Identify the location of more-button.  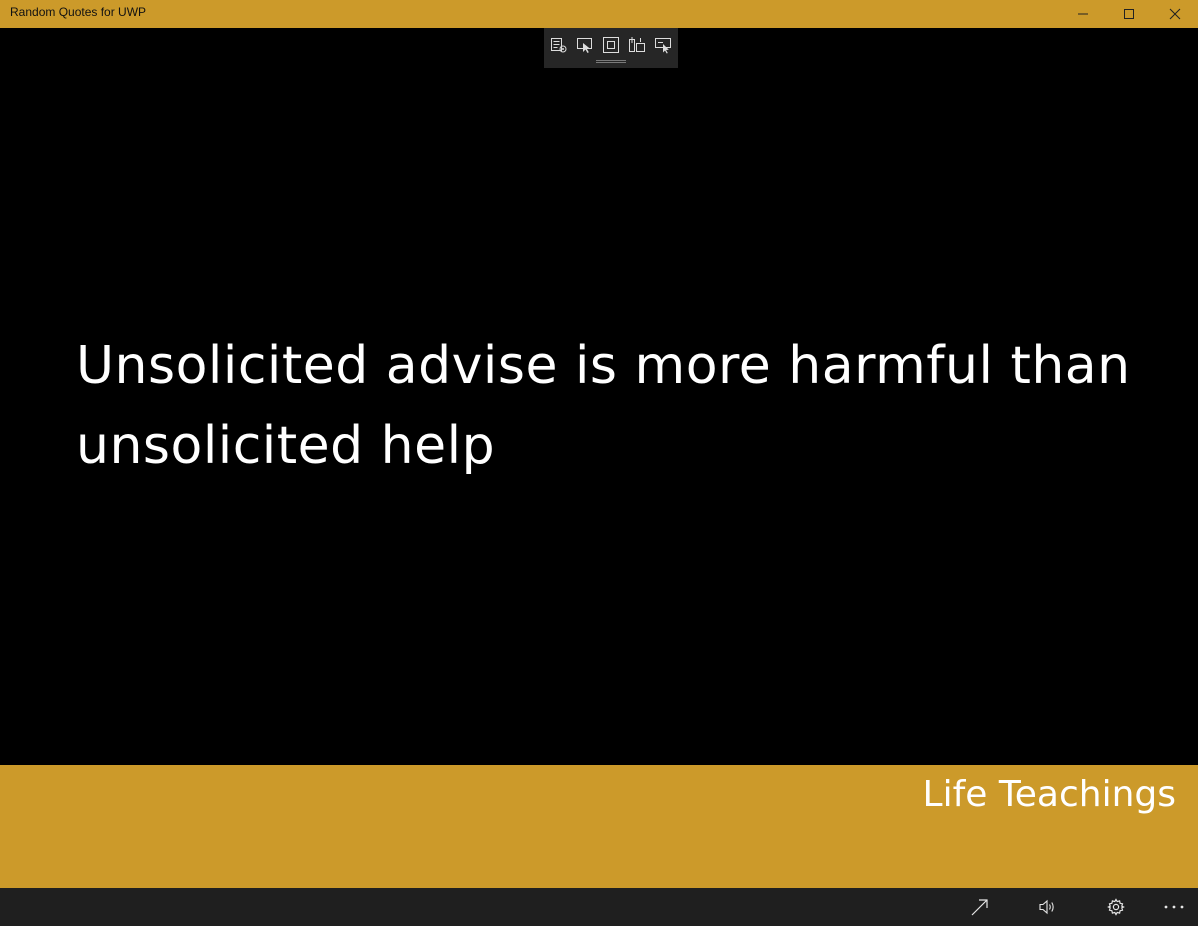
(1171, 907).